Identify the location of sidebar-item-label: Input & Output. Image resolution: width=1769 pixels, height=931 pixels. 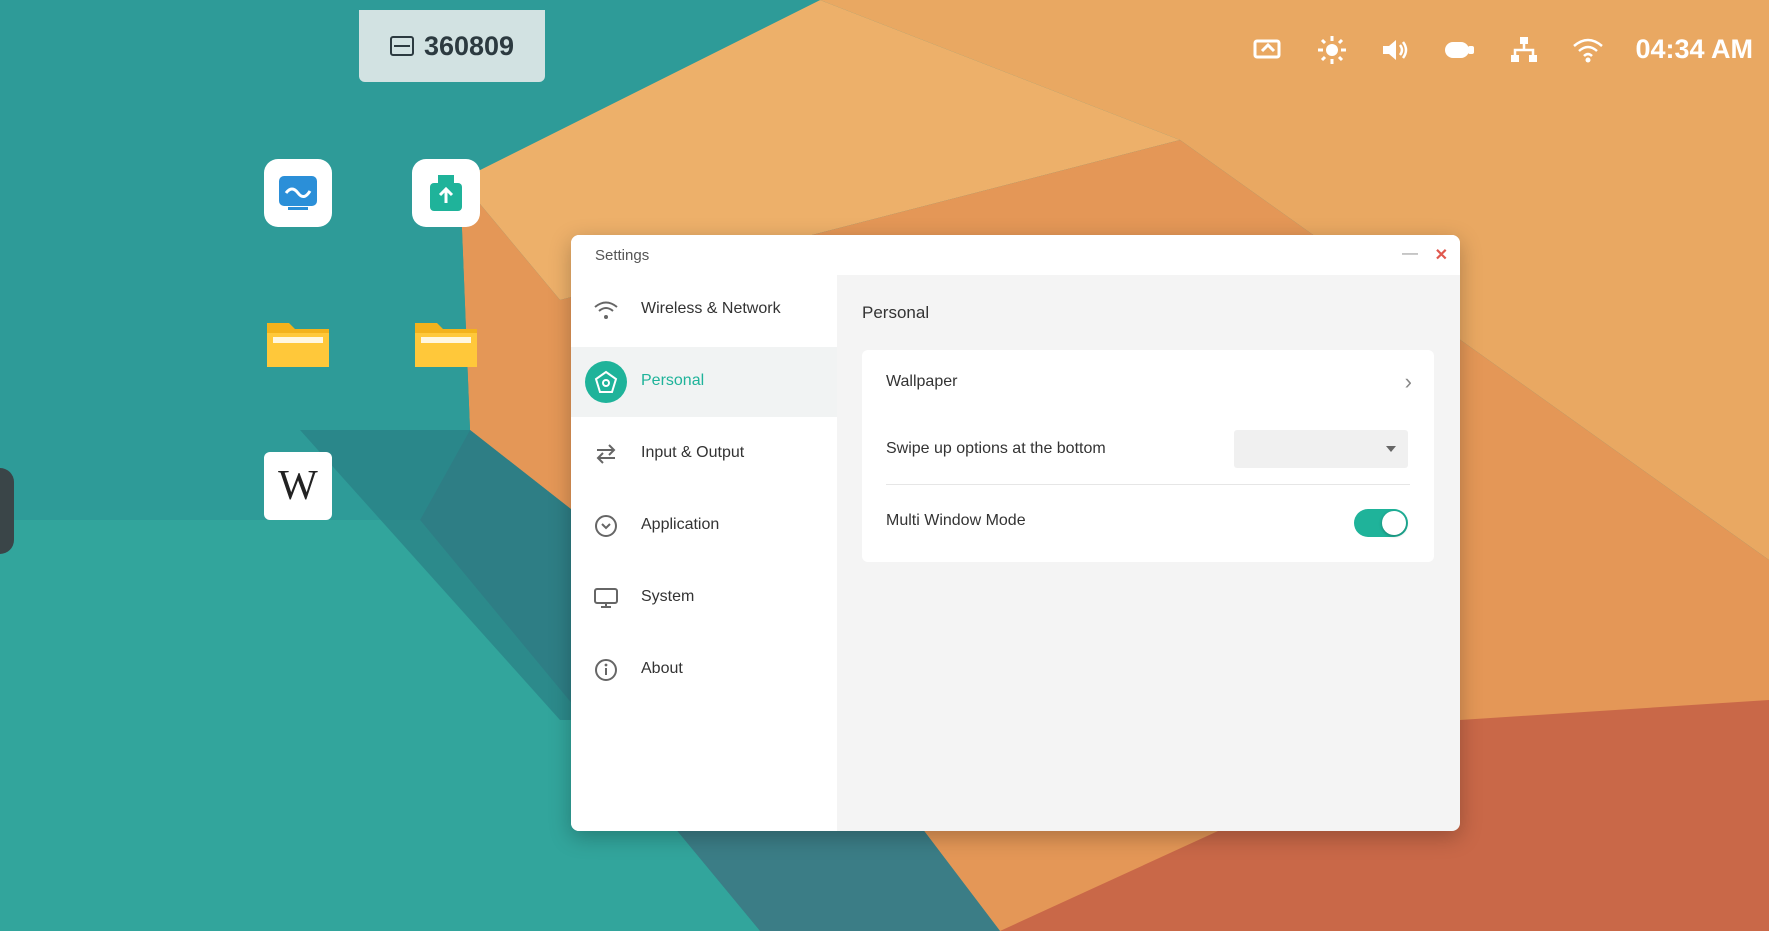
(693, 452).